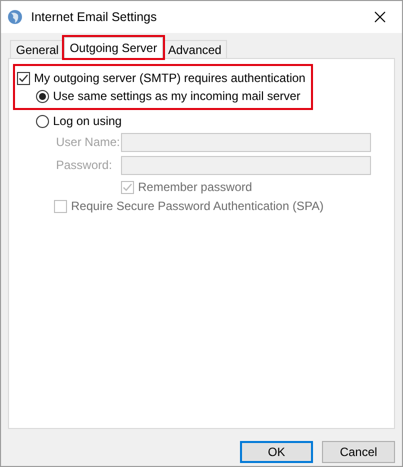 This screenshot has height=467, width=403. I want to click on checkbox-label: Remember password, so click(195, 187).